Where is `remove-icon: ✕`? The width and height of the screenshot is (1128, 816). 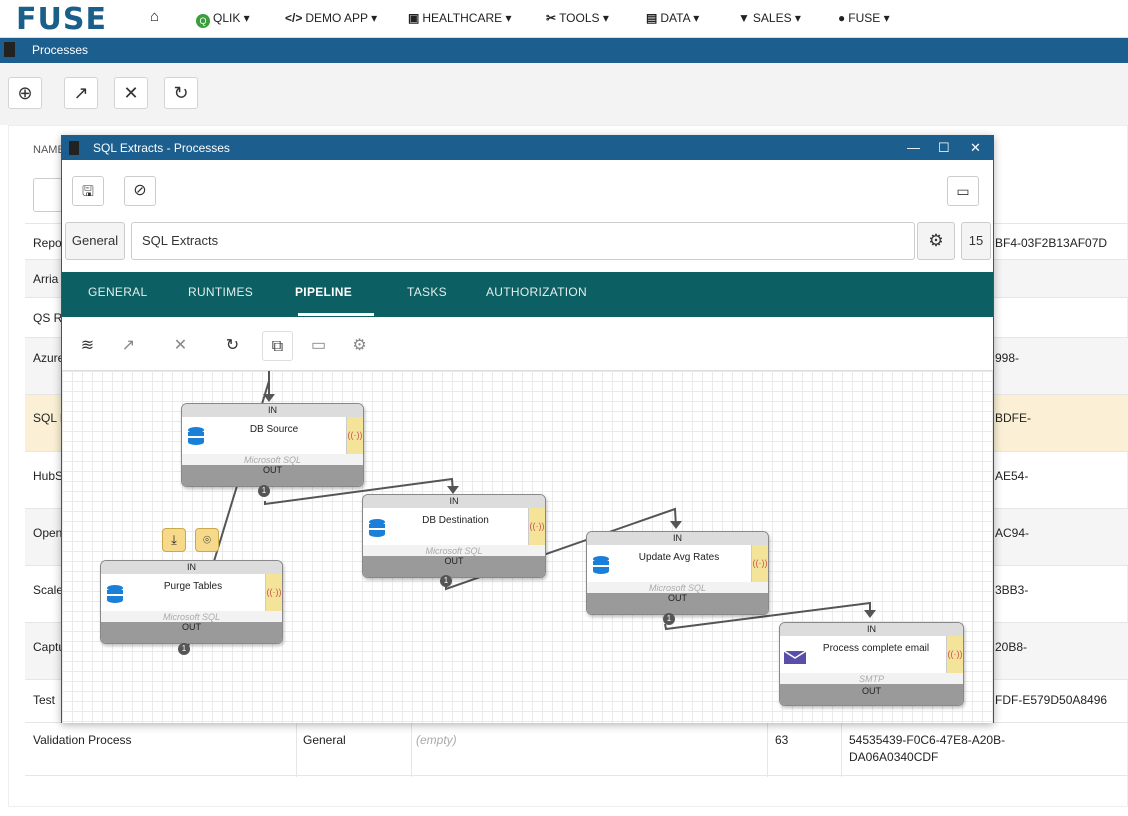 remove-icon: ✕ is located at coordinates (180, 346).